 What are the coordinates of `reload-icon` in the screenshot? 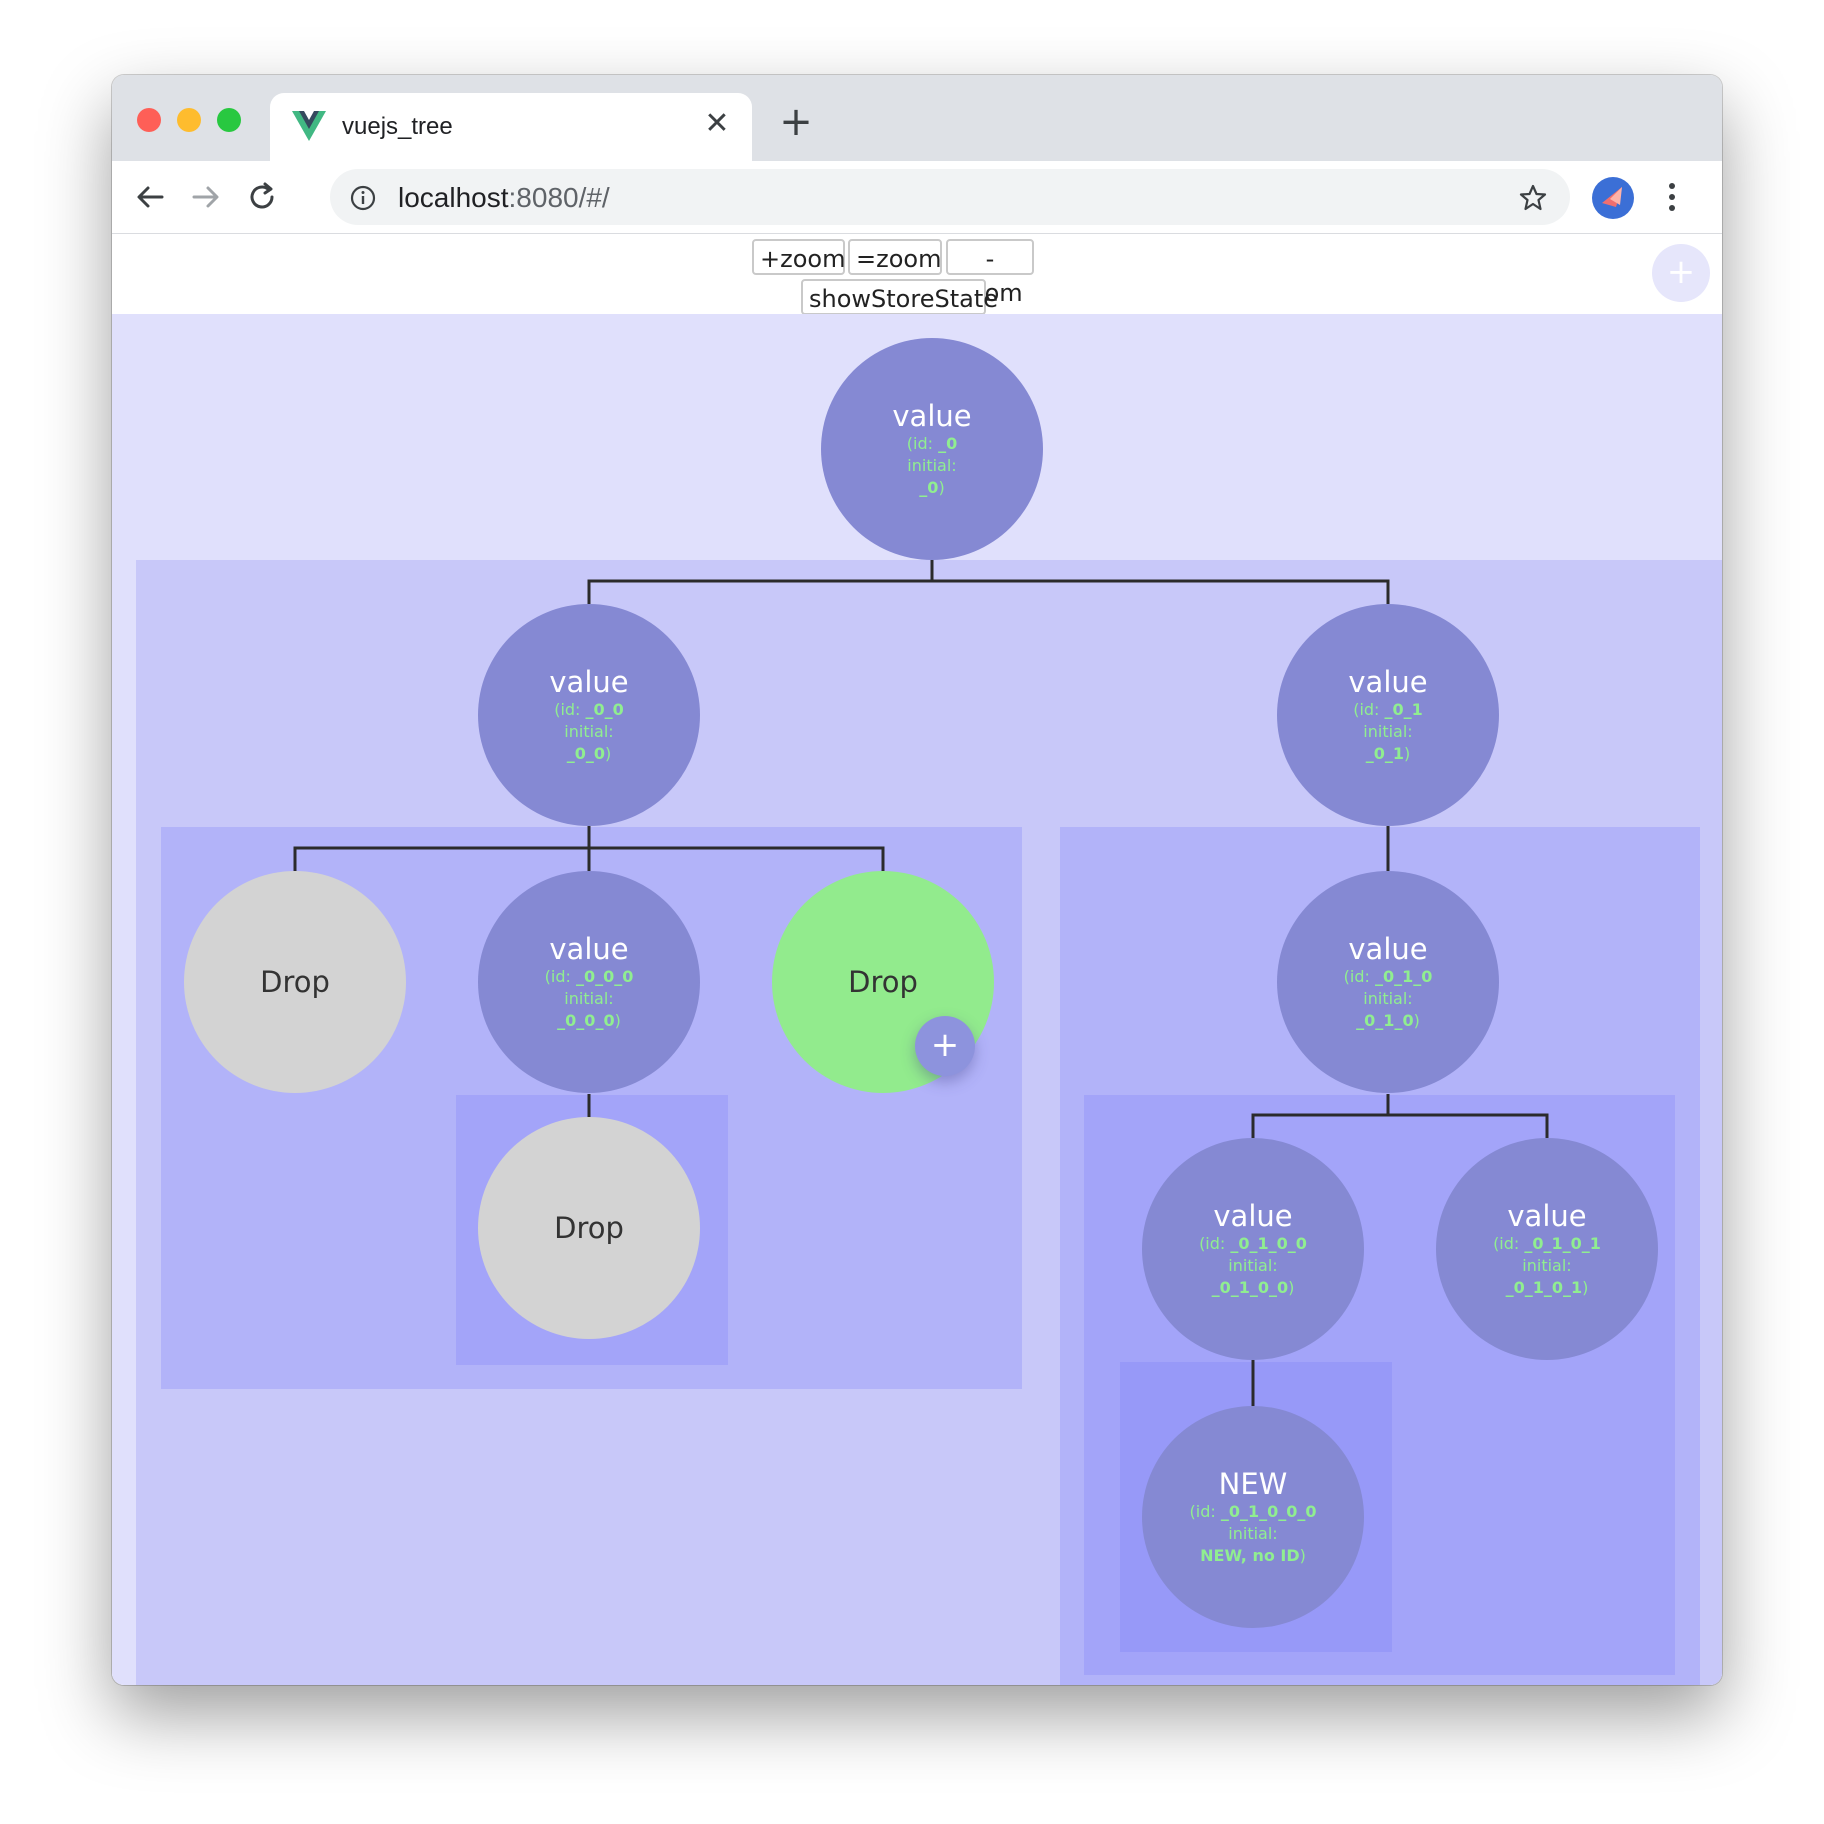 It's located at (262, 197).